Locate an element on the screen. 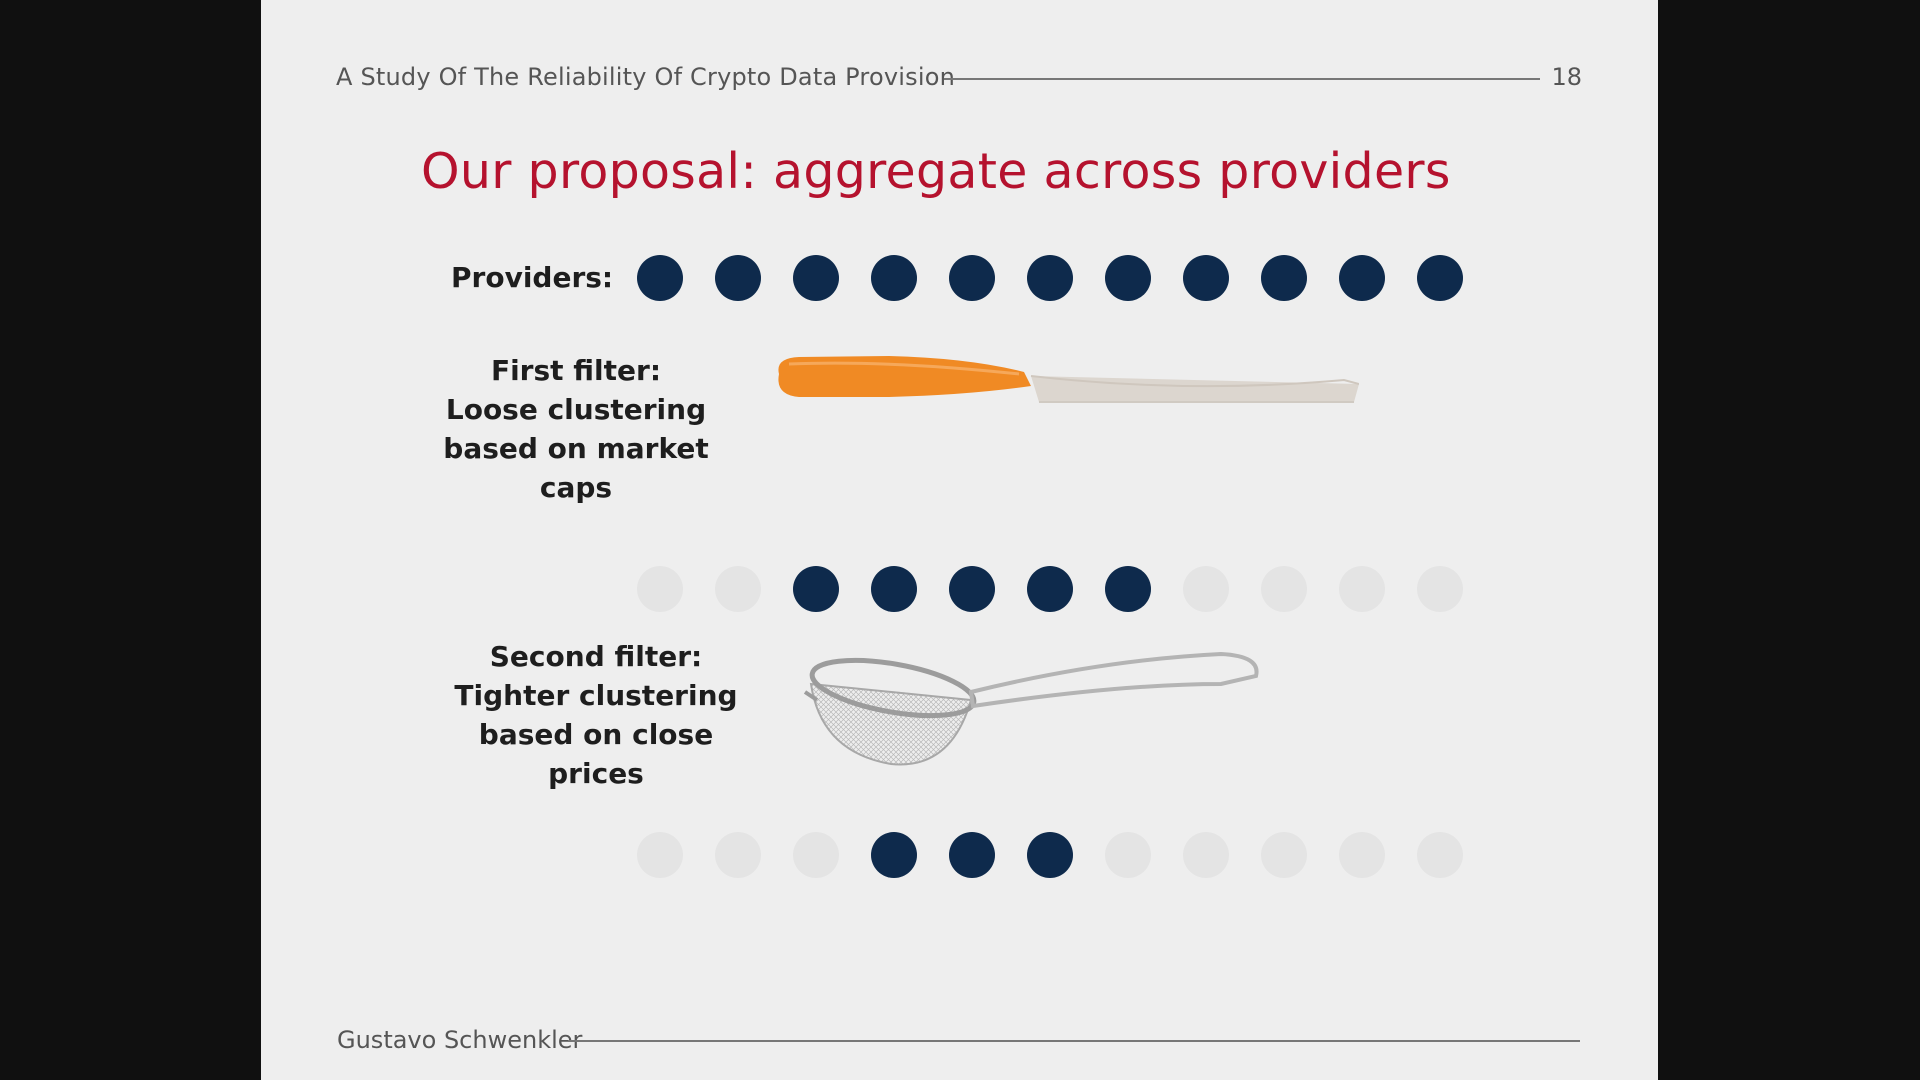 Image resolution: width=1920 pixels, height=1080 pixels. strainer-icon is located at coordinates (1031, 708).